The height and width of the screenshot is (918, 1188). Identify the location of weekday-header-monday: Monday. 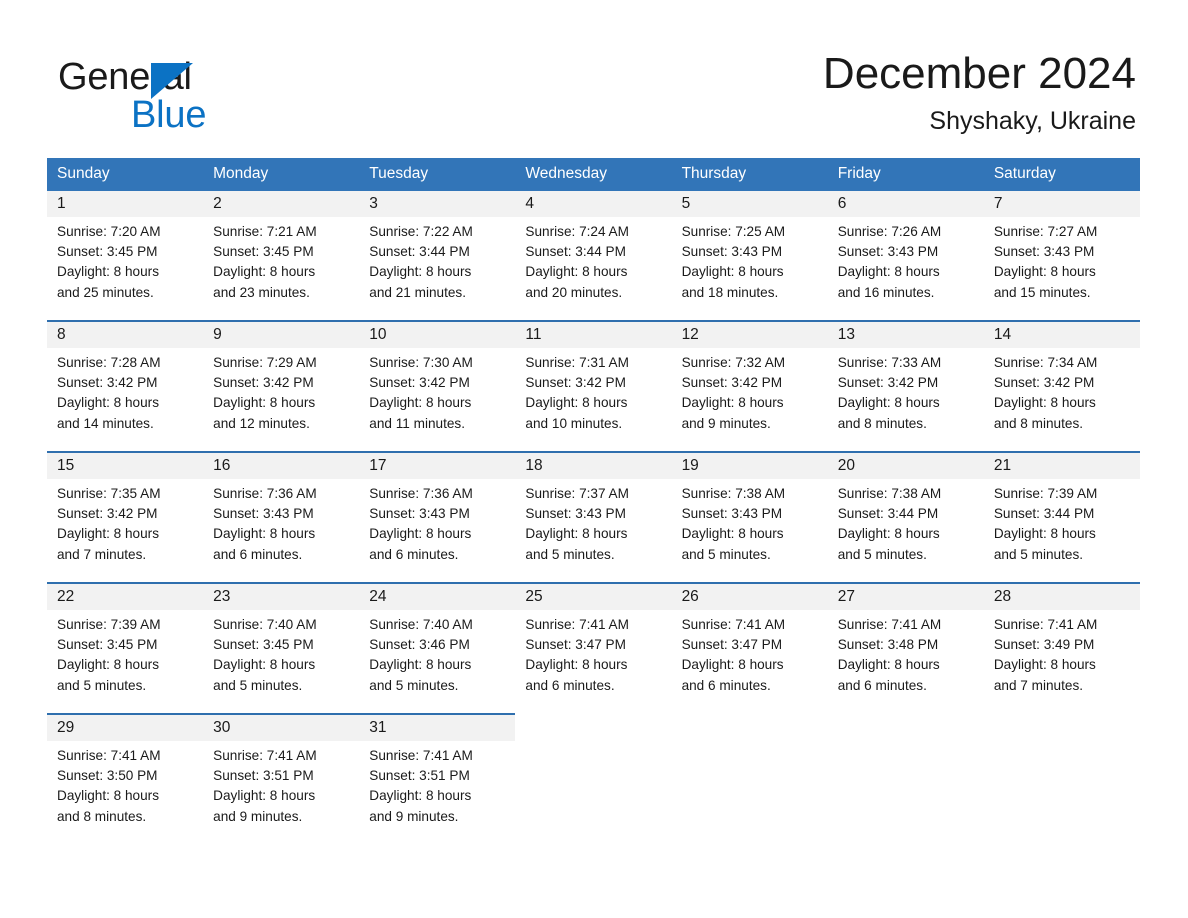
(281, 174).